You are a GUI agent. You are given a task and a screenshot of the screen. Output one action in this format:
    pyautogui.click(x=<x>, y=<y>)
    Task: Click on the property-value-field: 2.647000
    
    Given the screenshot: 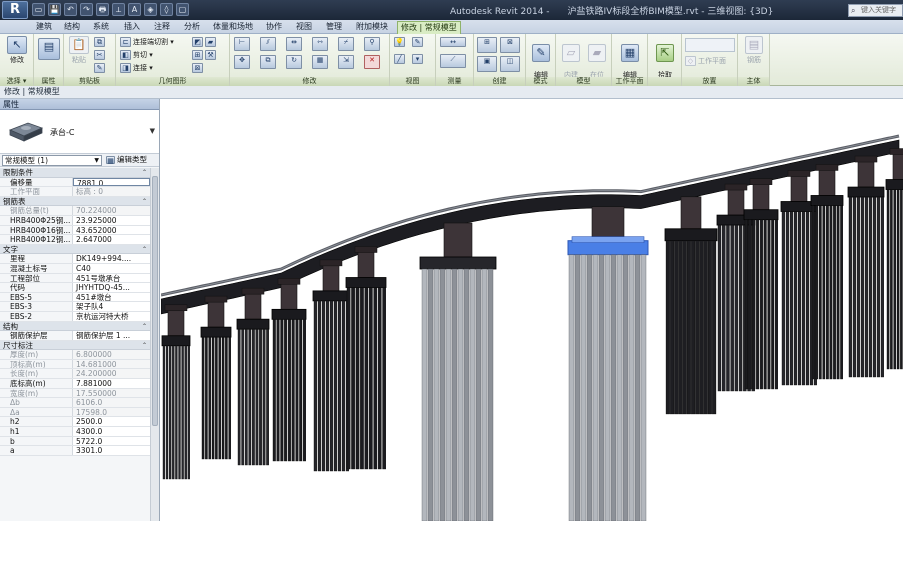 What is the action you would take?
    pyautogui.click(x=111, y=239)
    